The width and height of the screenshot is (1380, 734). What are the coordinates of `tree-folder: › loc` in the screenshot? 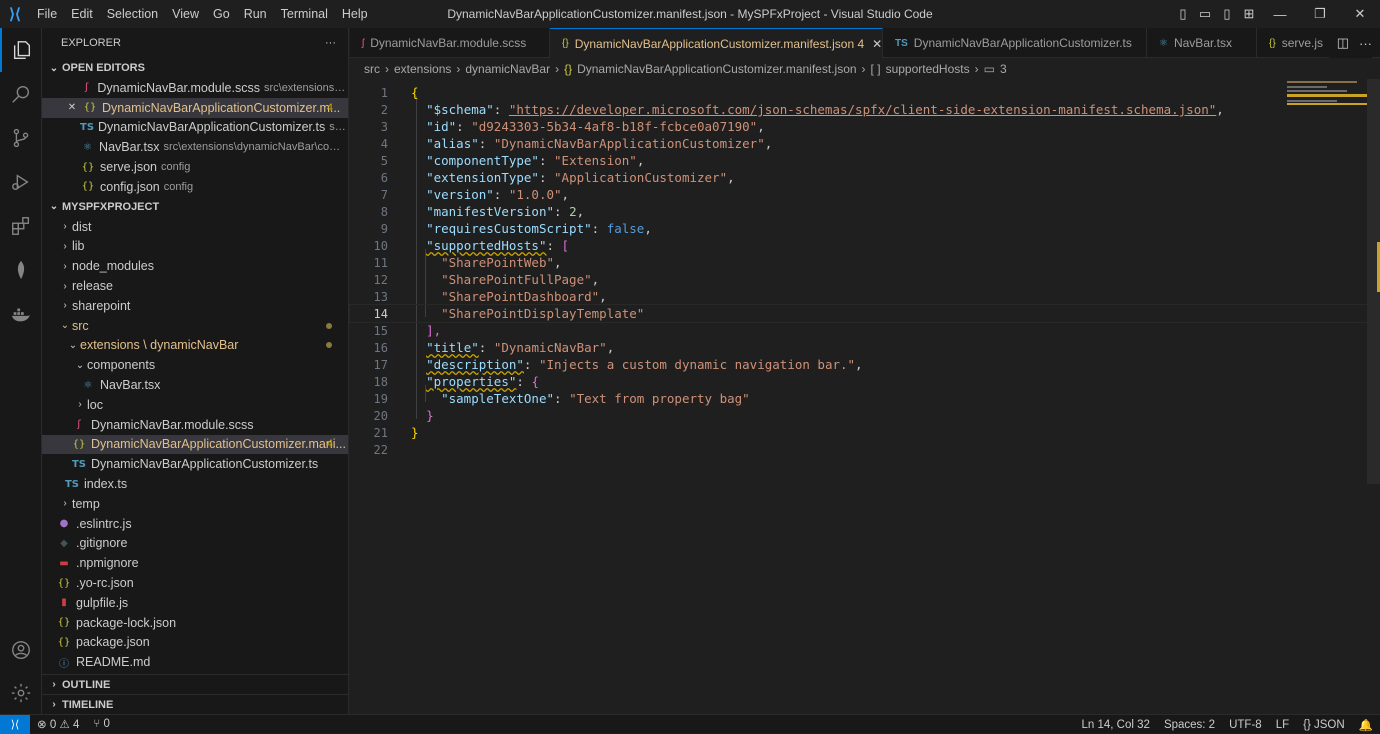 It's located at (195, 405).